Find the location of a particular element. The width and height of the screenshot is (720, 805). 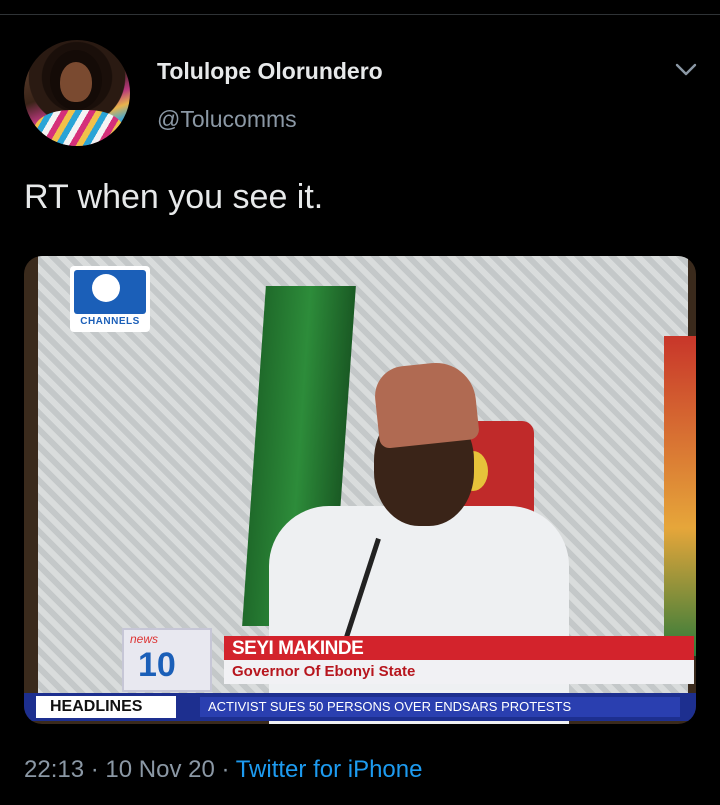

tweet-date: 10 Nov 20 is located at coordinates (159, 769).